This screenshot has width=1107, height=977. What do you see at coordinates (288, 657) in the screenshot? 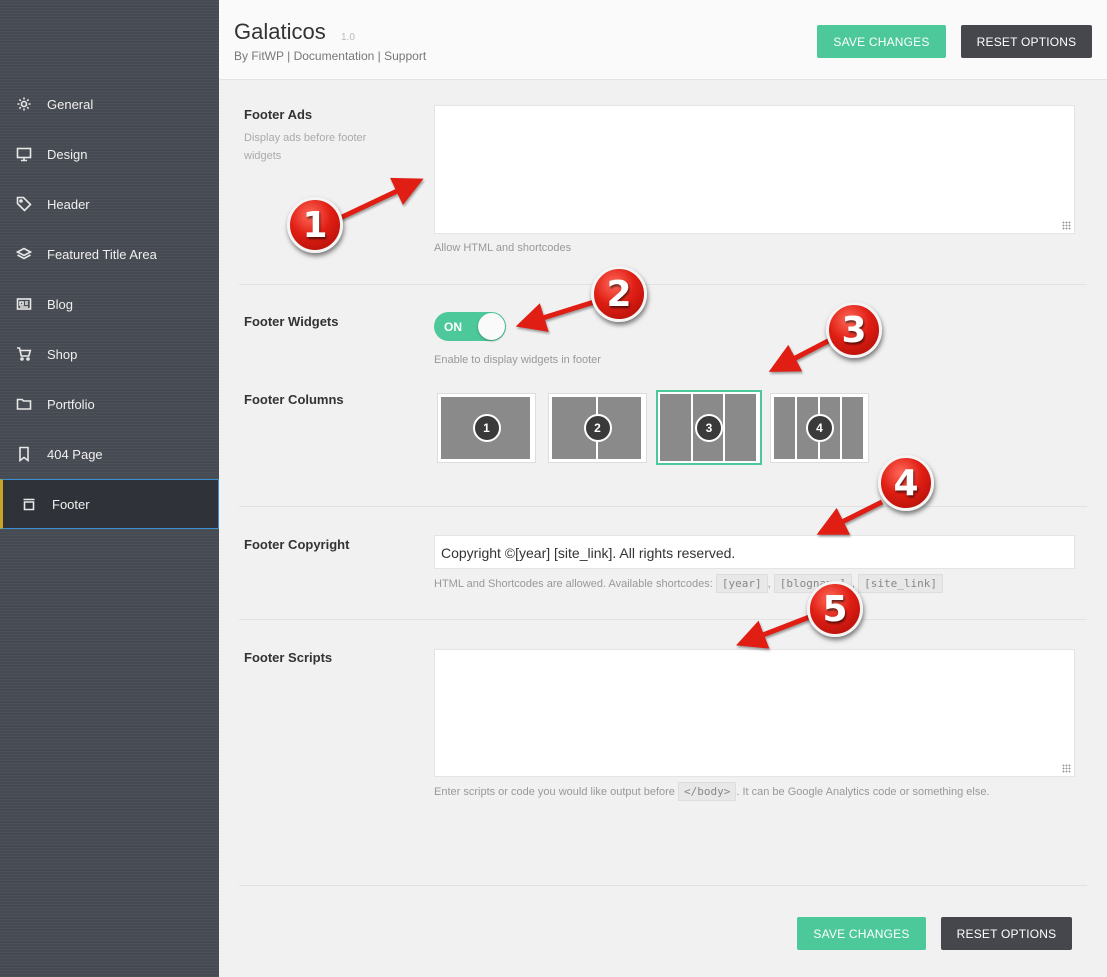
I see `footer-scripts-label: Footer Scripts` at bounding box center [288, 657].